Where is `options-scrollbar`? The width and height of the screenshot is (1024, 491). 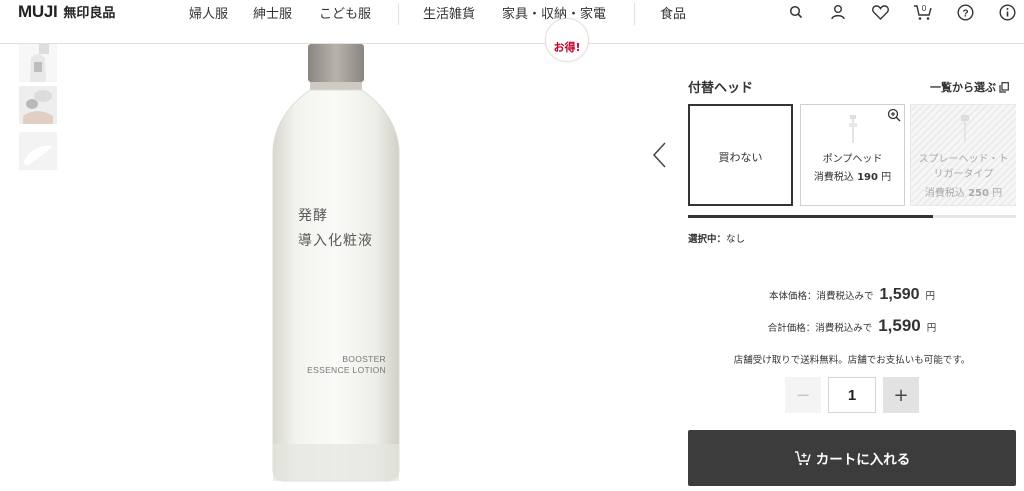
options-scrollbar is located at coordinates (852, 216).